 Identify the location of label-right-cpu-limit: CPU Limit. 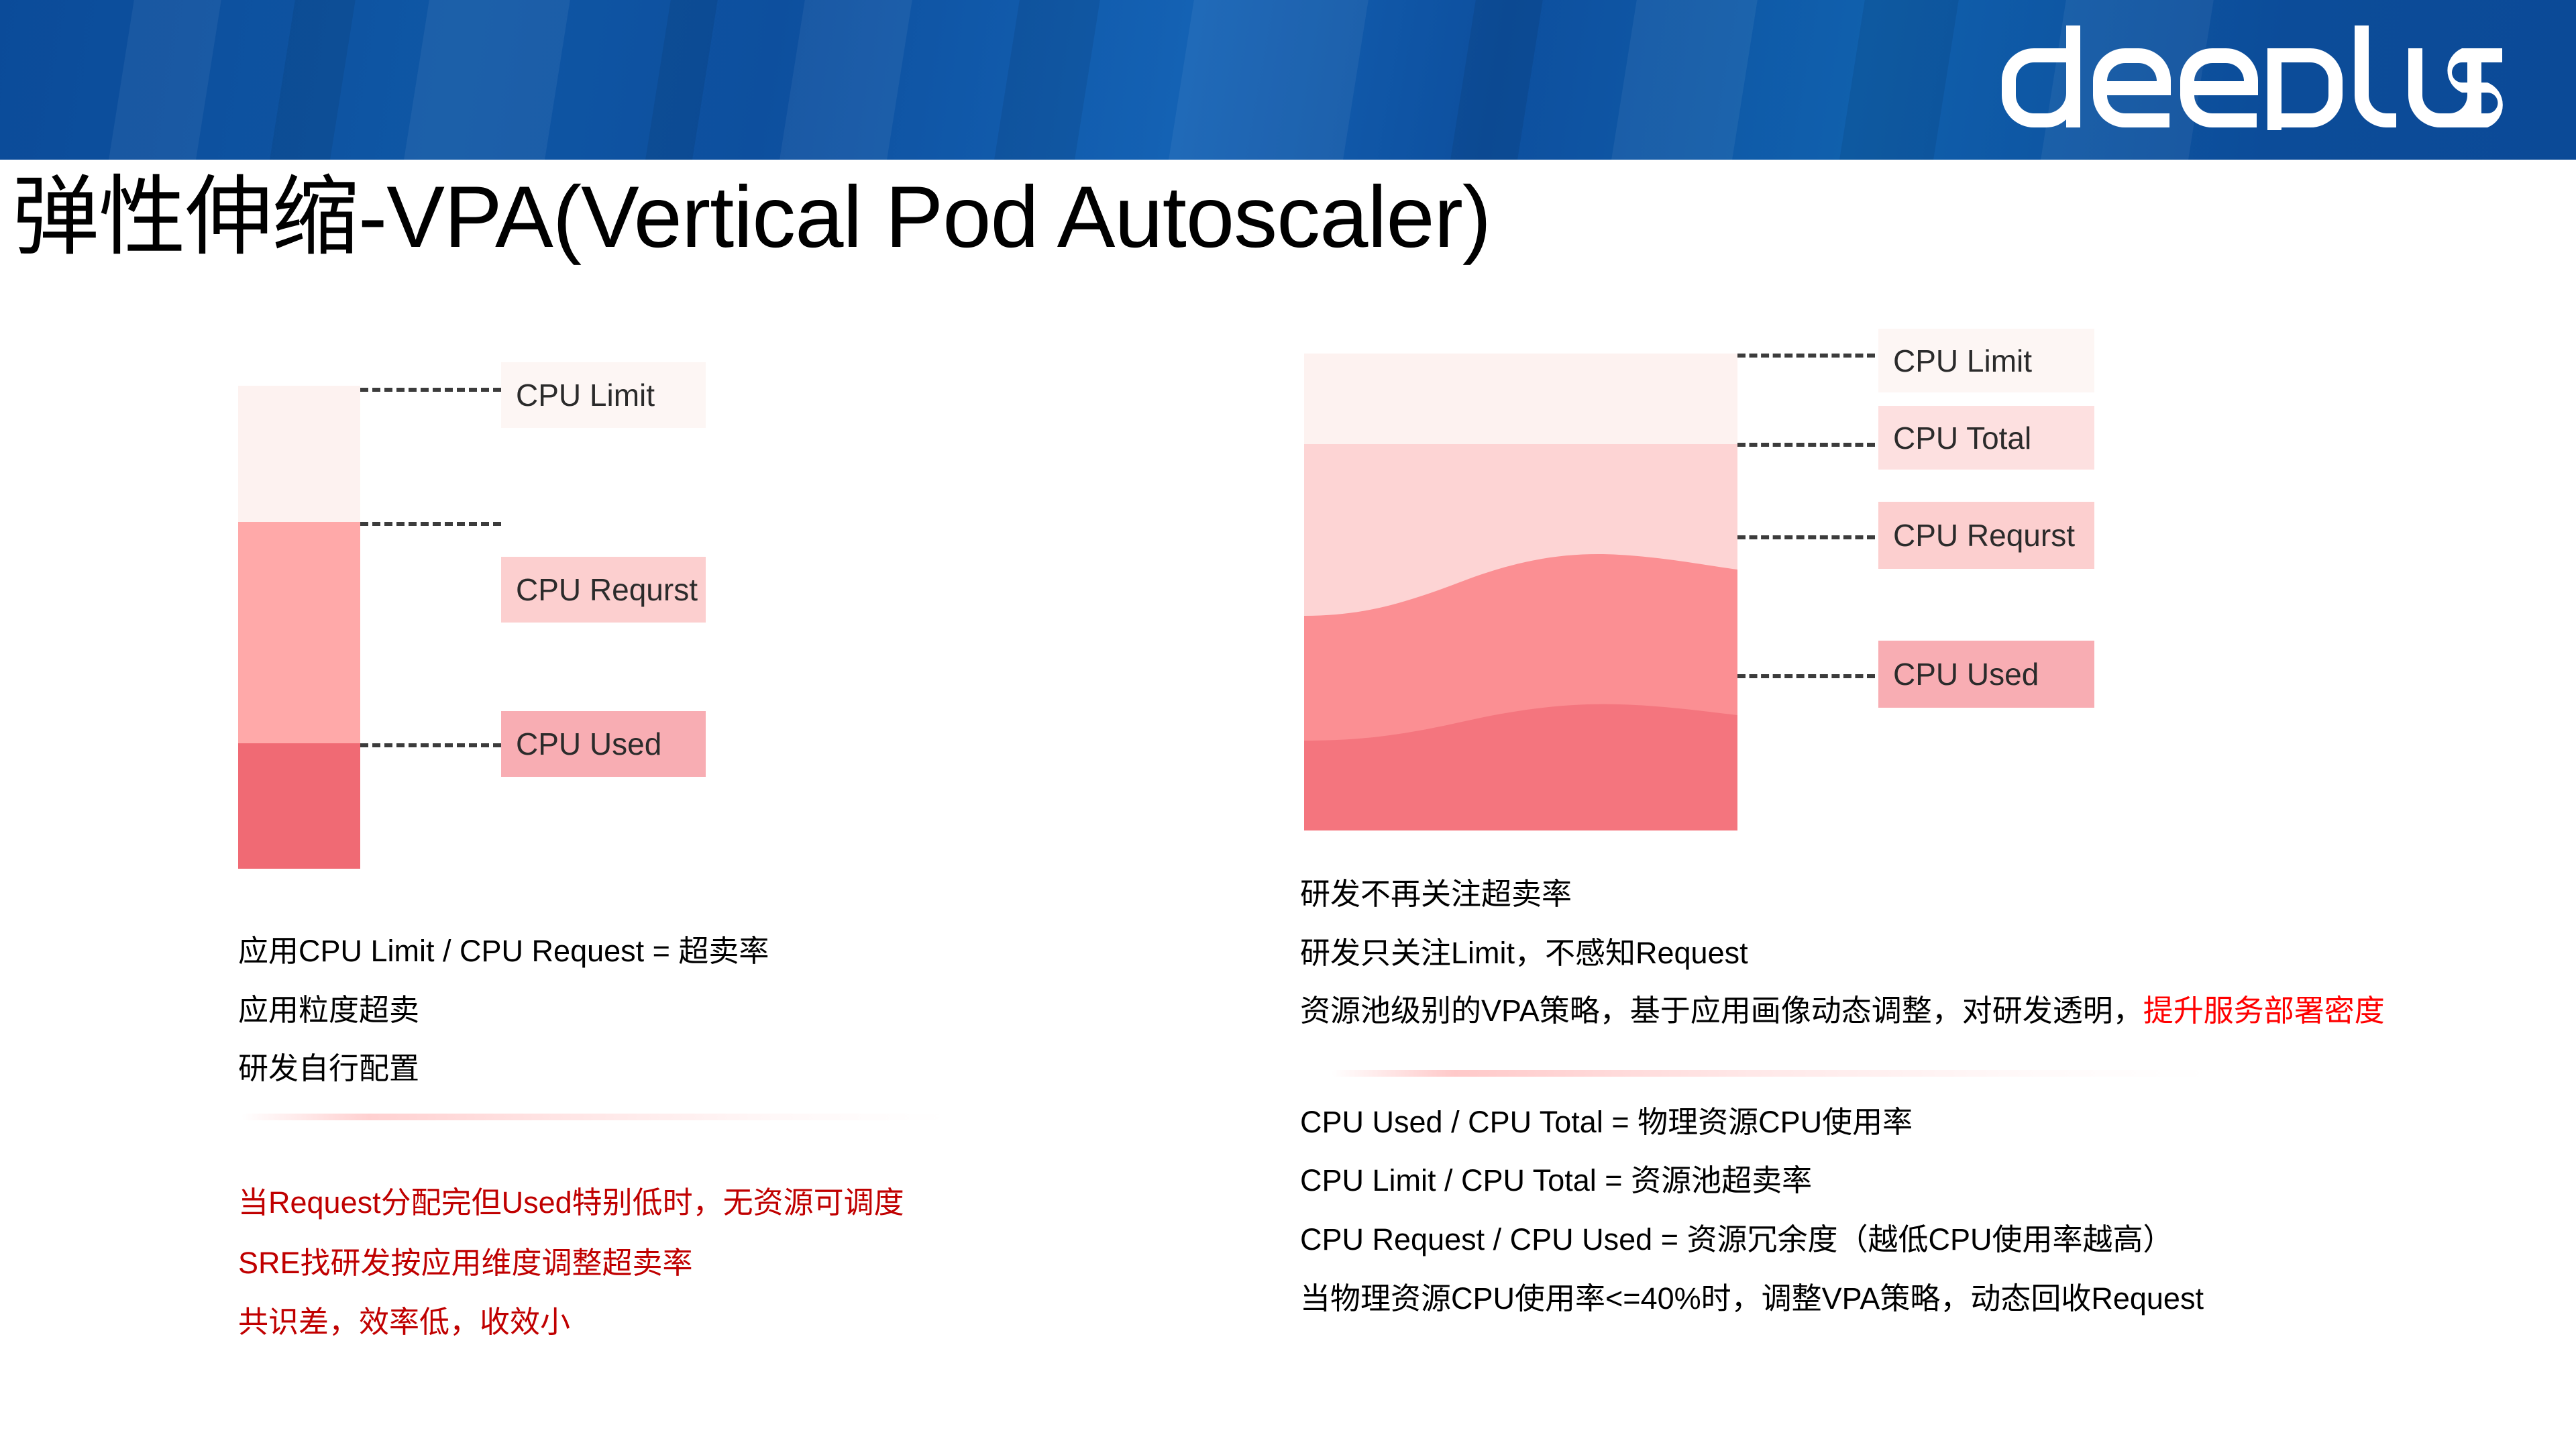
(1986, 360).